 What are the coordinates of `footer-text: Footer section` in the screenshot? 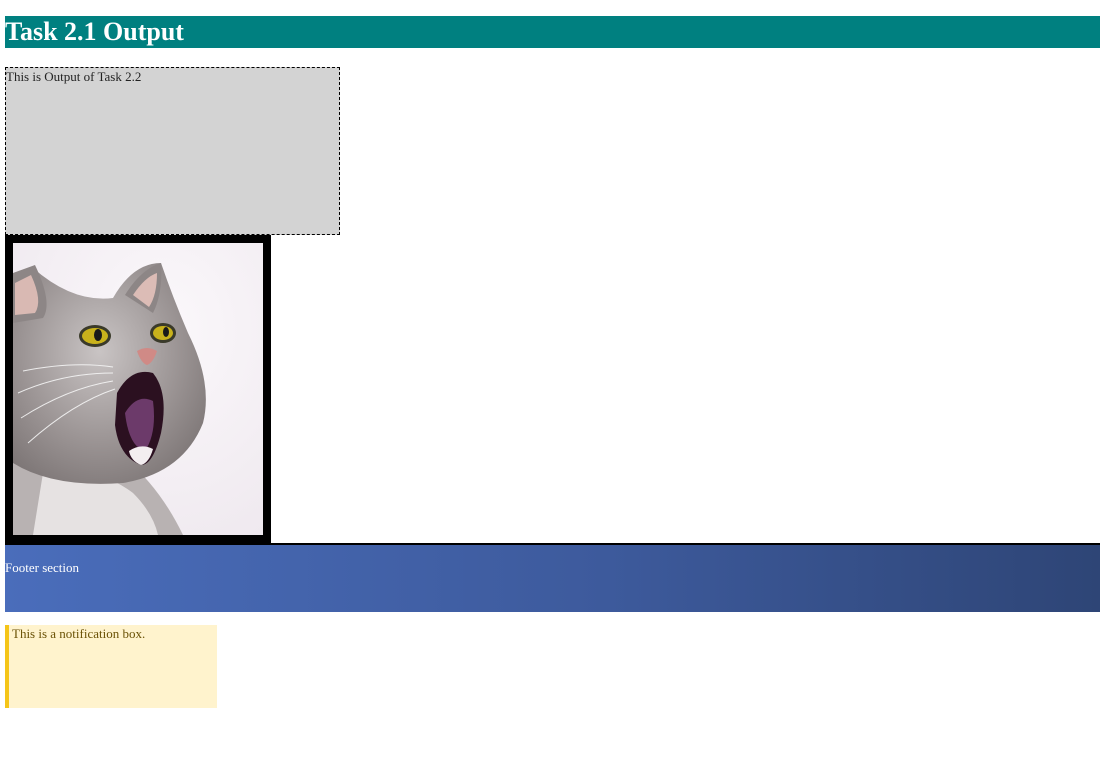 It's located at (42, 567).